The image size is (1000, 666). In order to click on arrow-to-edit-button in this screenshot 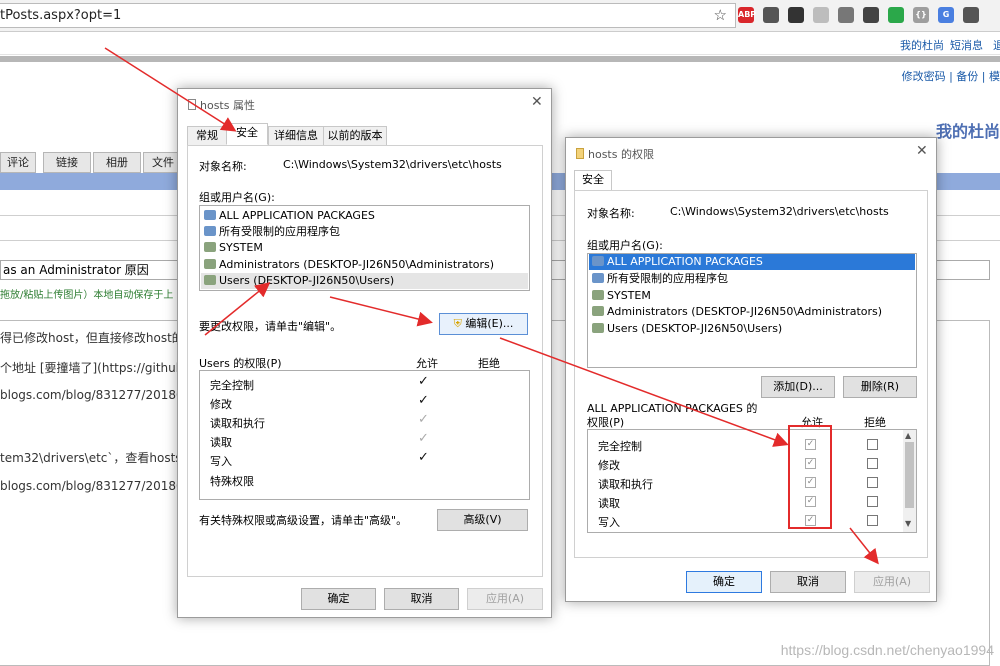, I will do `click(381, 311)`.